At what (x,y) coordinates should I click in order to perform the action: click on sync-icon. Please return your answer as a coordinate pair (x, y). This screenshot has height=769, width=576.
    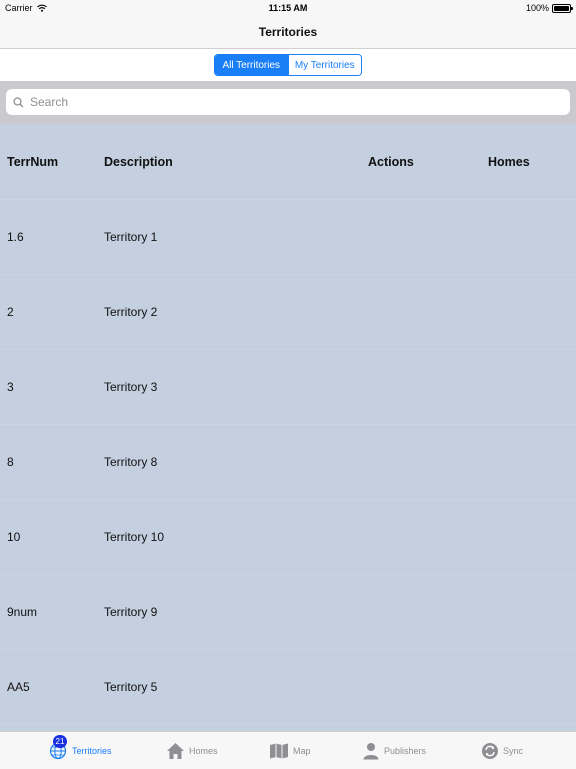
    Looking at the image, I should click on (490, 750).